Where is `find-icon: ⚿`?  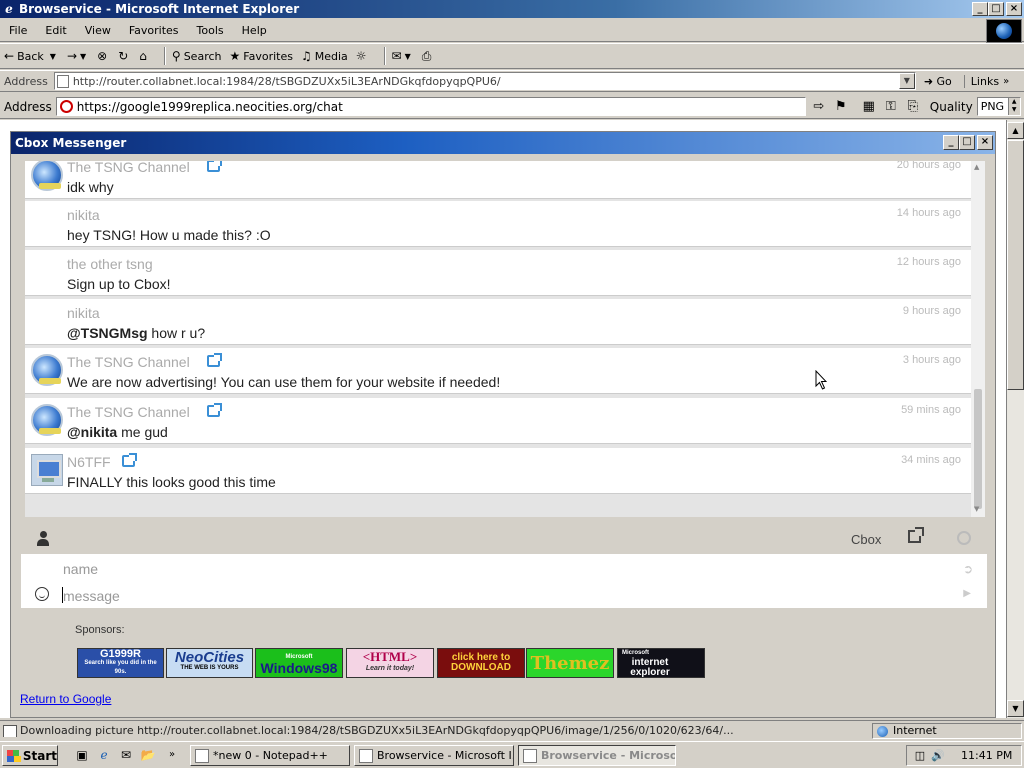 find-icon: ⚿ is located at coordinates (891, 107).